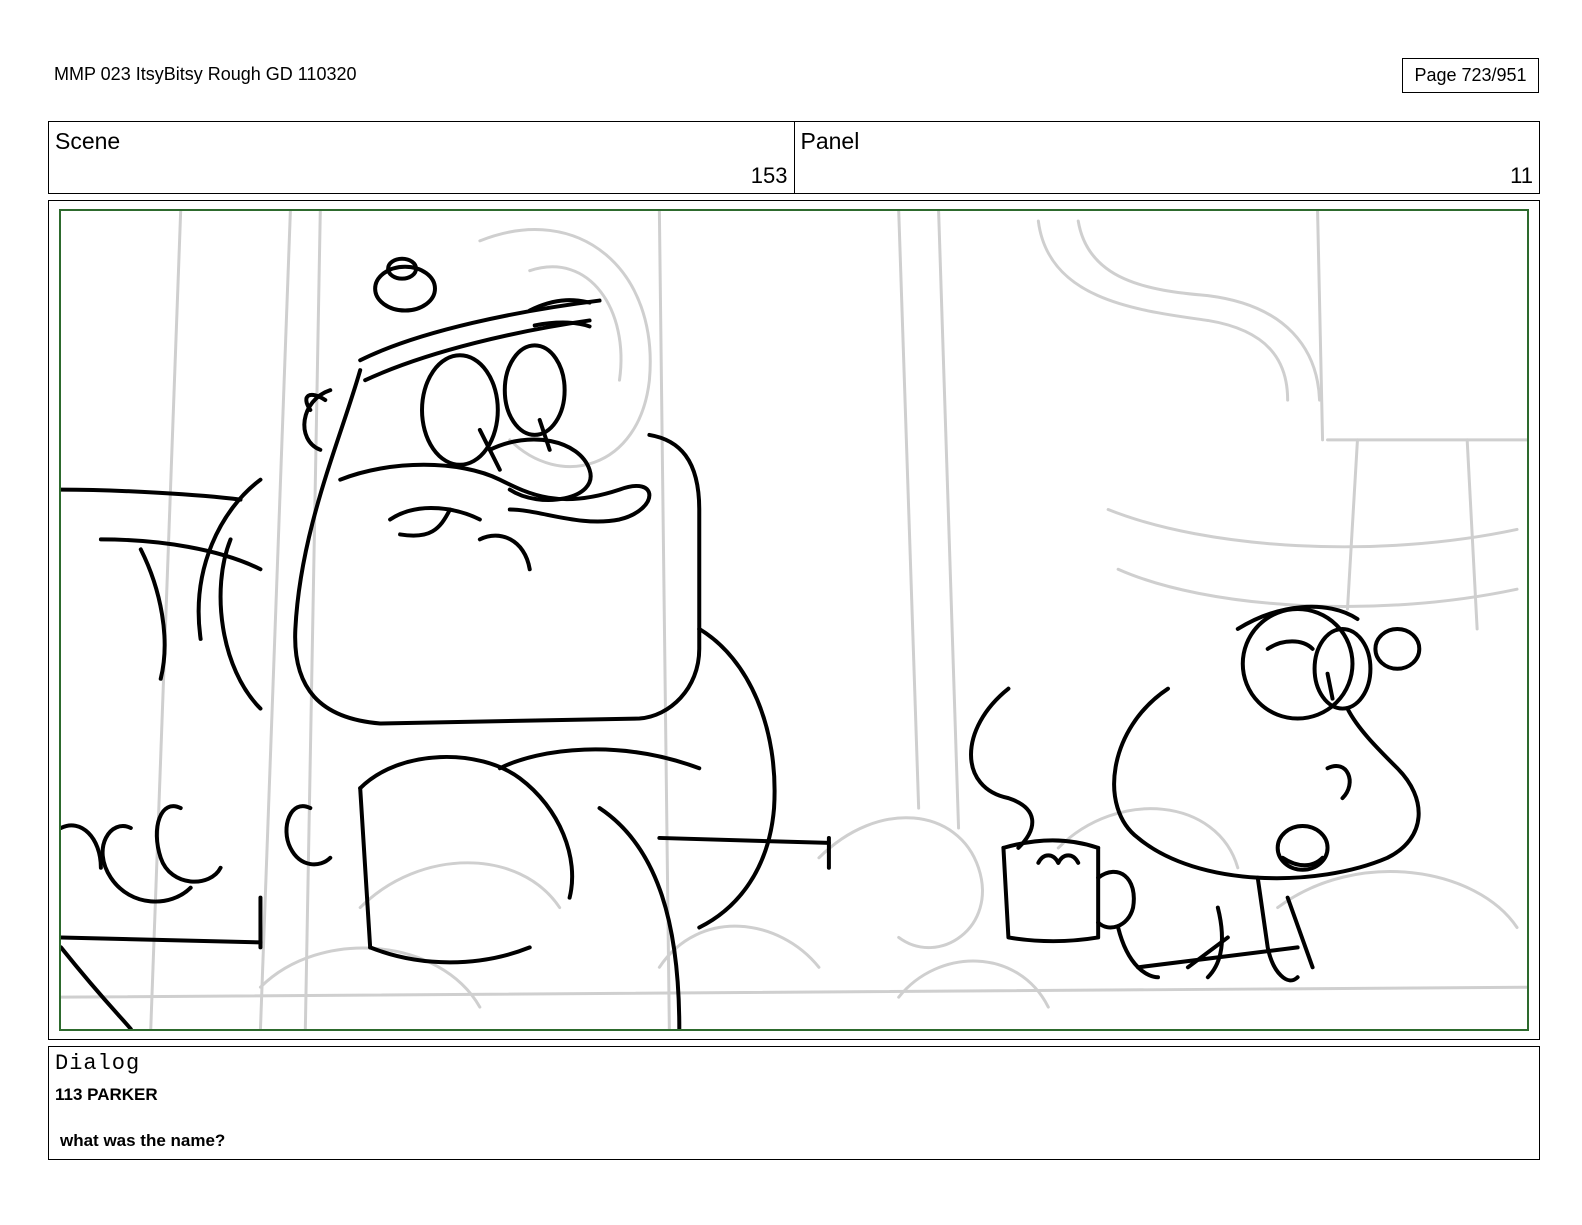 Image resolution: width=1582 pixels, height=1225 pixels. Describe the element at coordinates (830, 141) in the screenshot. I see `panel-label: Panel` at that location.